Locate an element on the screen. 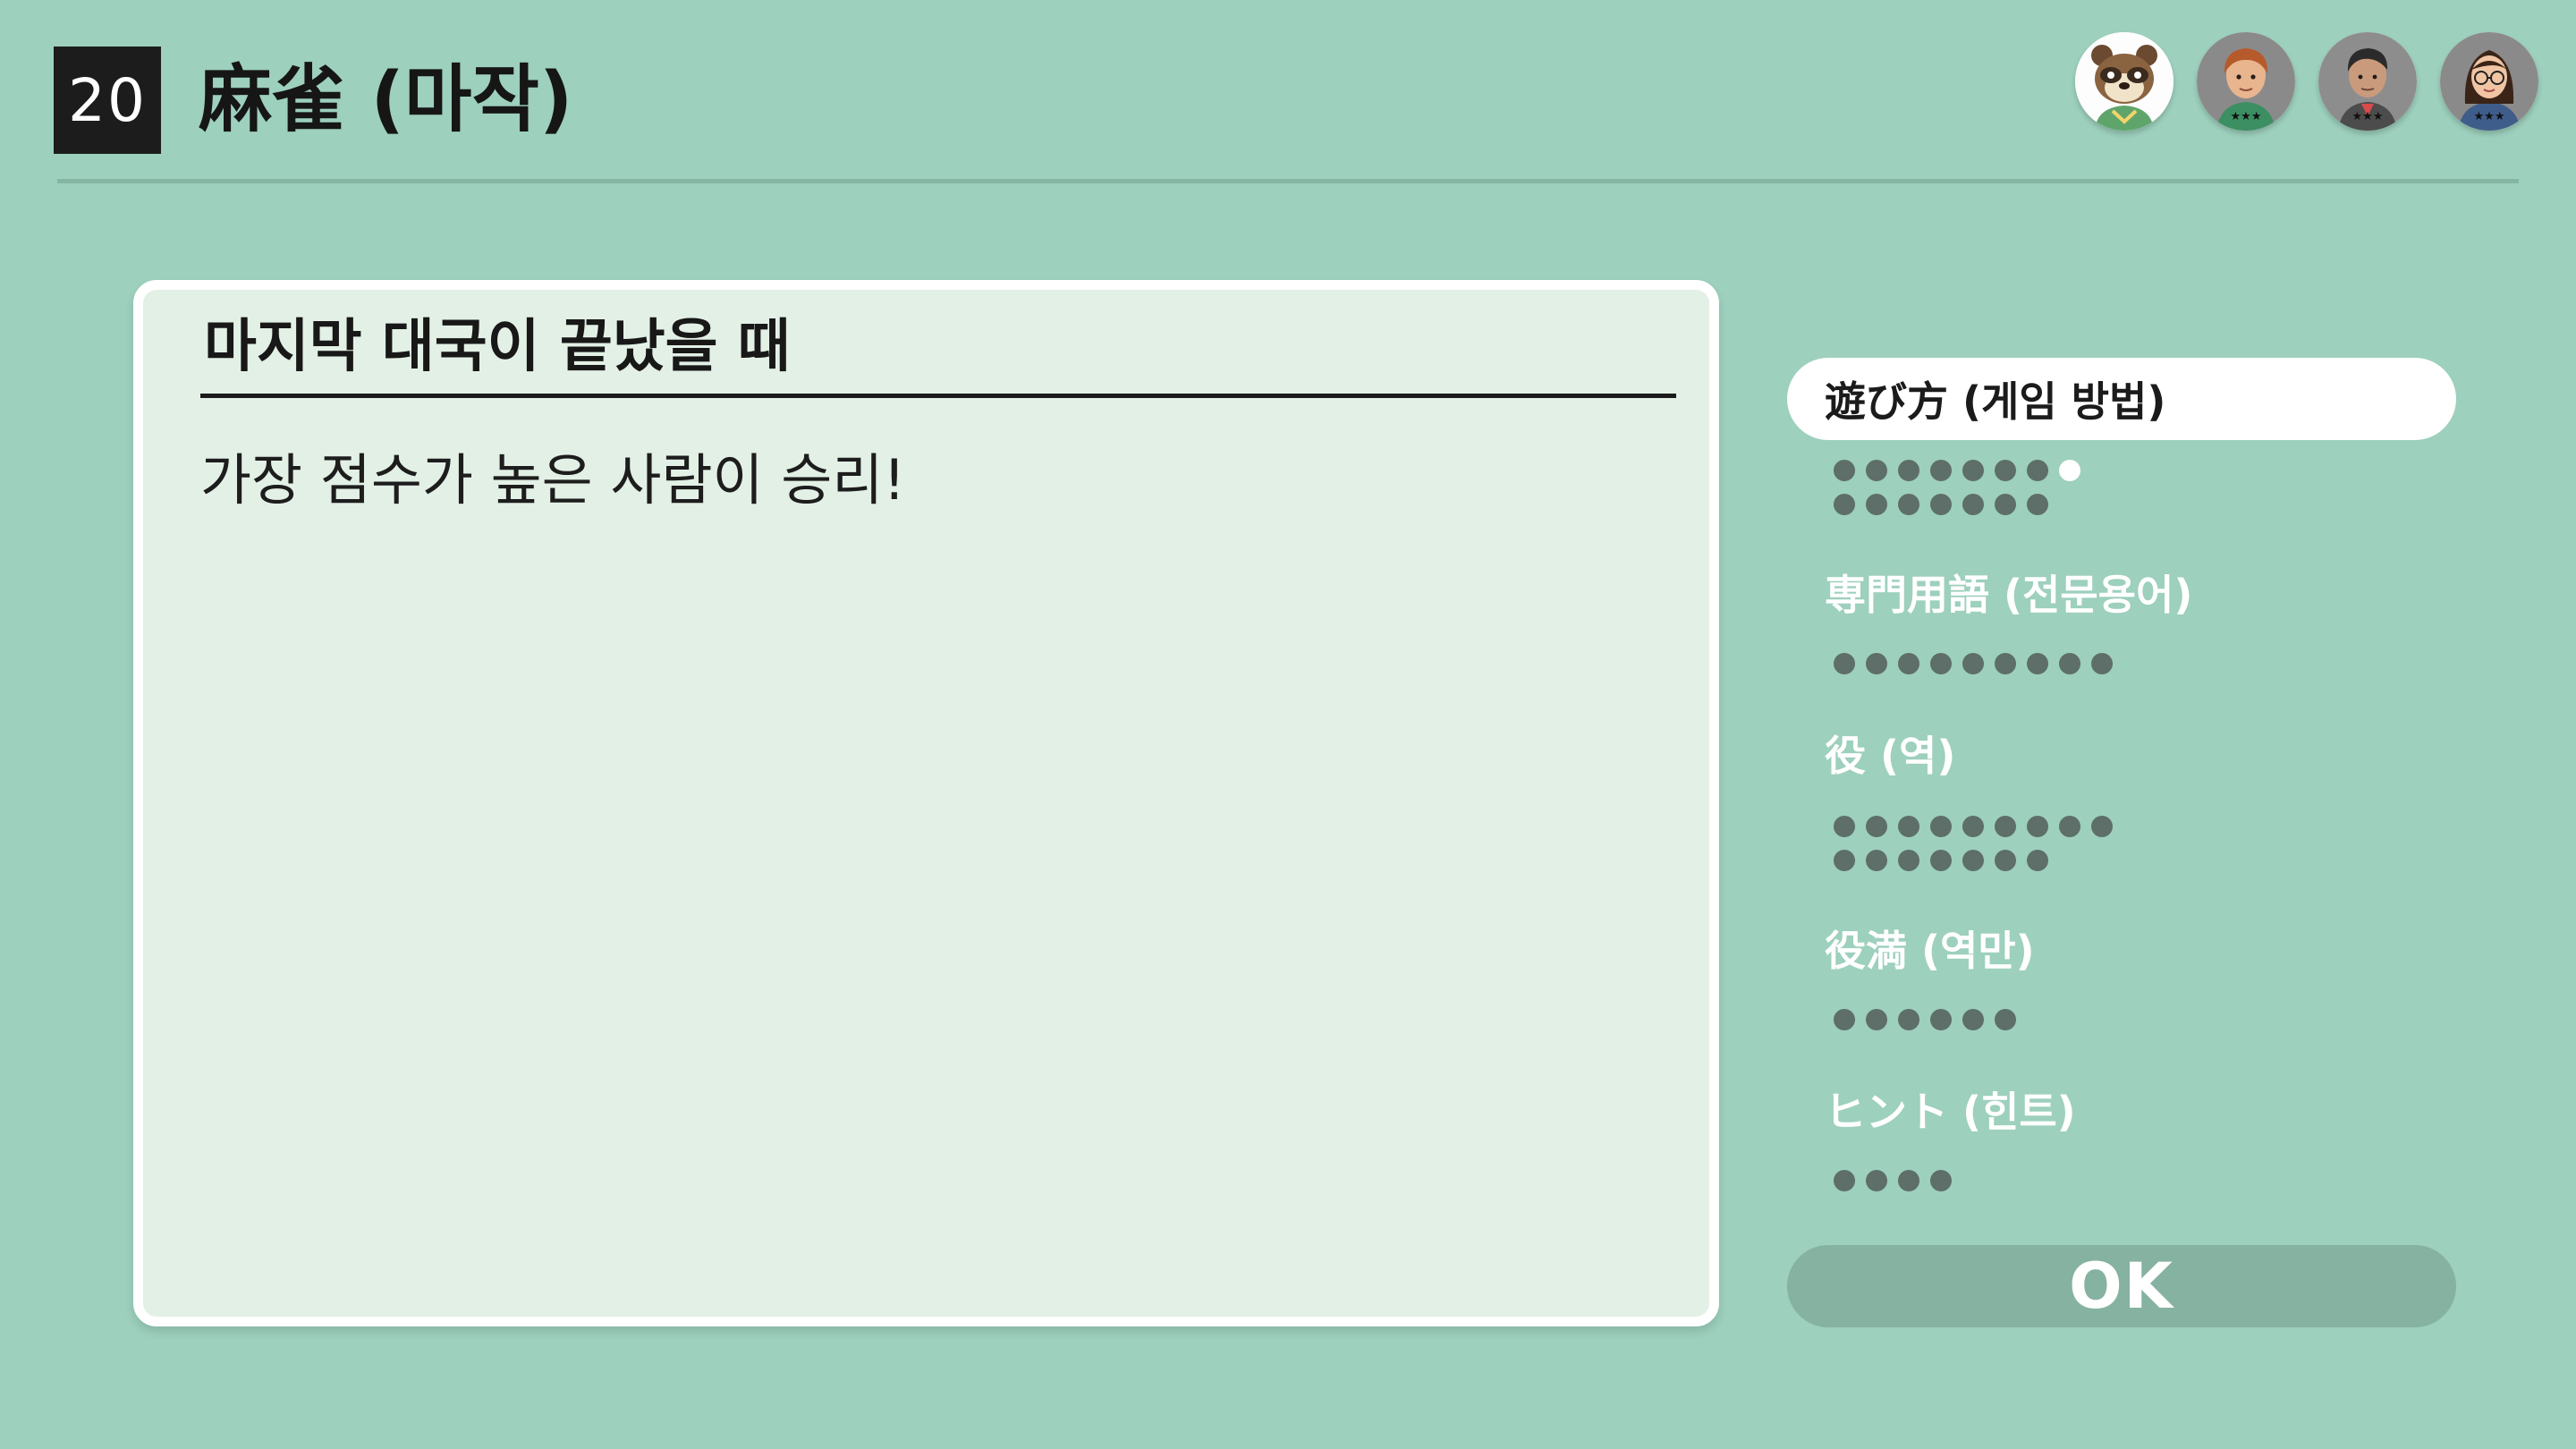  game-number-badge: 20 is located at coordinates (107, 100).